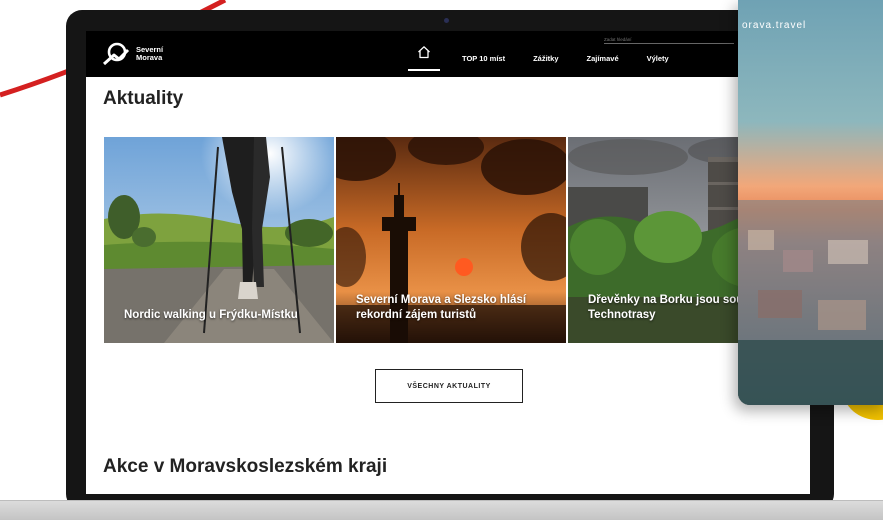 The image size is (883, 520). I want to click on news-section-title: Aktuality, so click(143, 98).